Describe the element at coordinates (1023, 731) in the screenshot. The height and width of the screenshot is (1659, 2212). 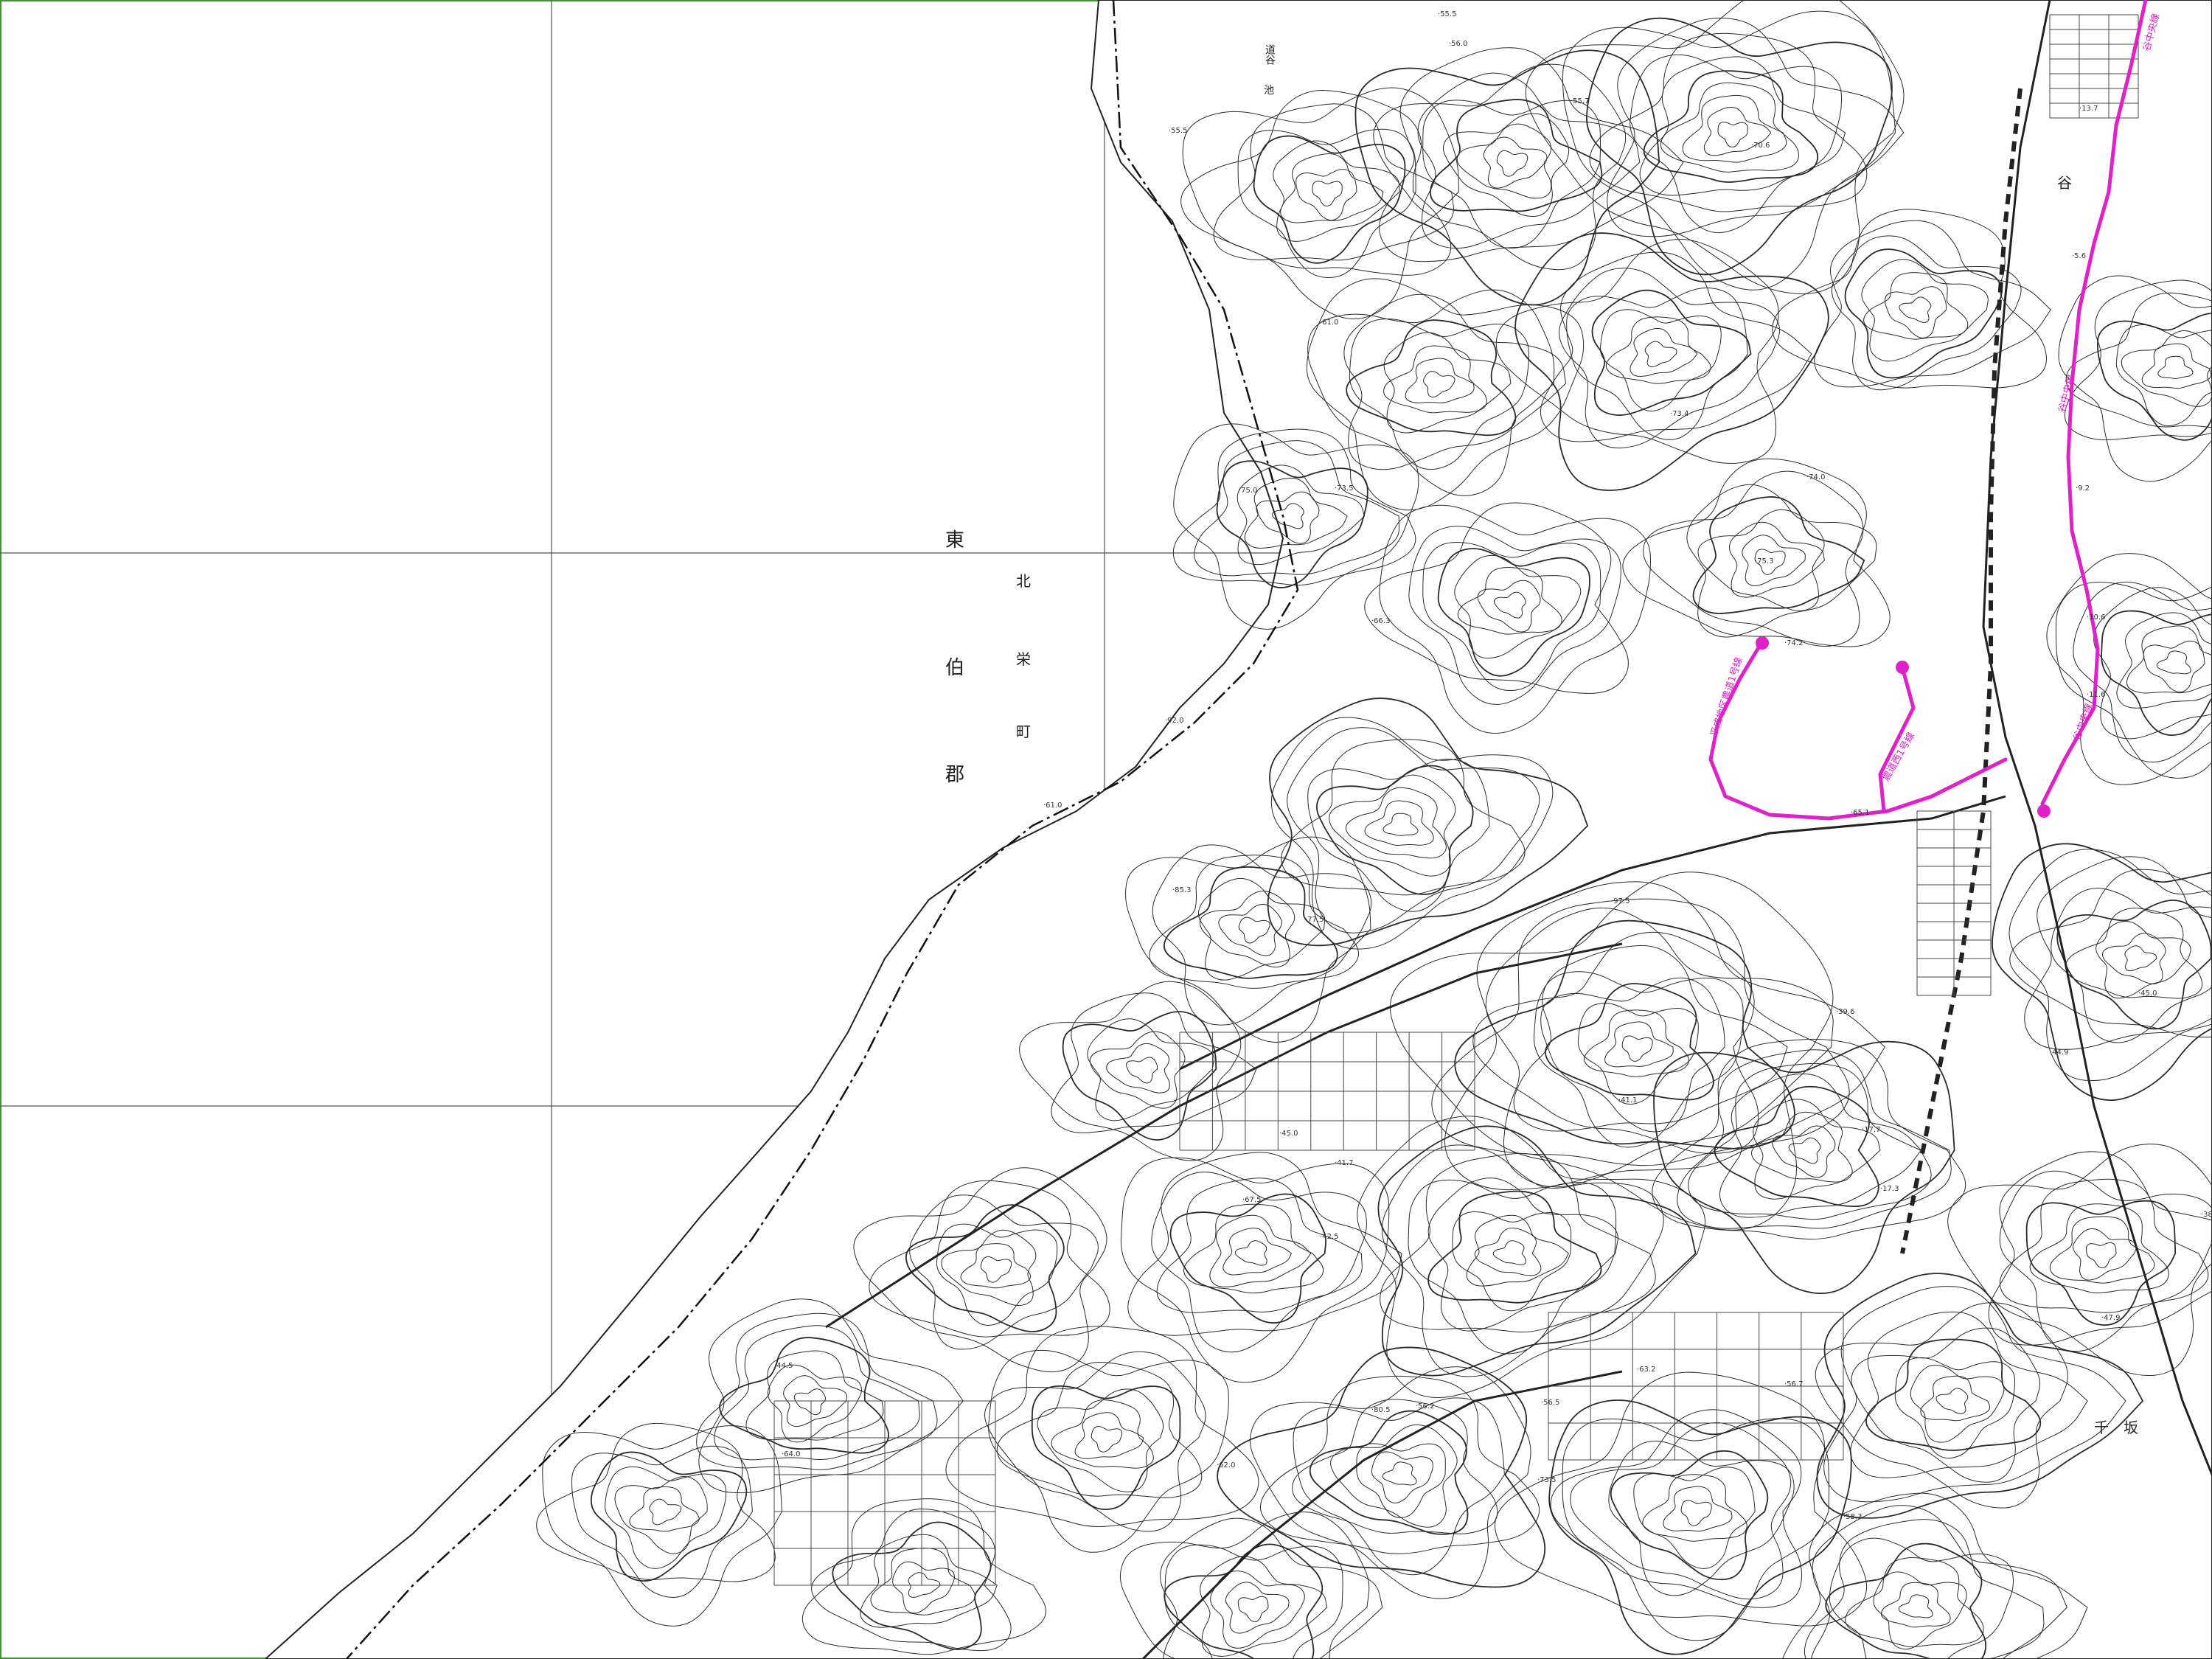
I see `place-label-cho: 町` at that location.